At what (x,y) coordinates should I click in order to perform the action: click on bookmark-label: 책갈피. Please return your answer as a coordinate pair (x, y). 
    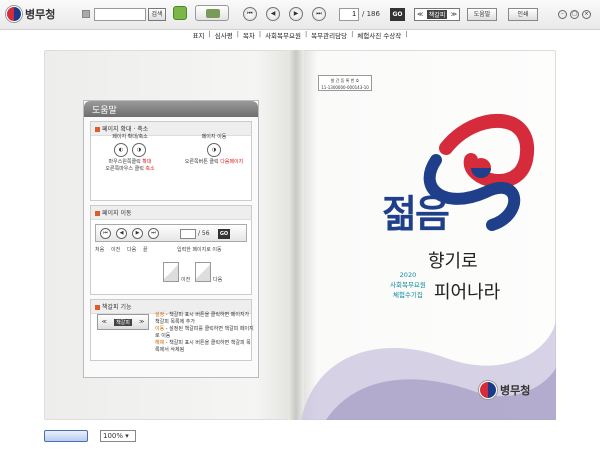
    Looking at the image, I should click on (437, 14).